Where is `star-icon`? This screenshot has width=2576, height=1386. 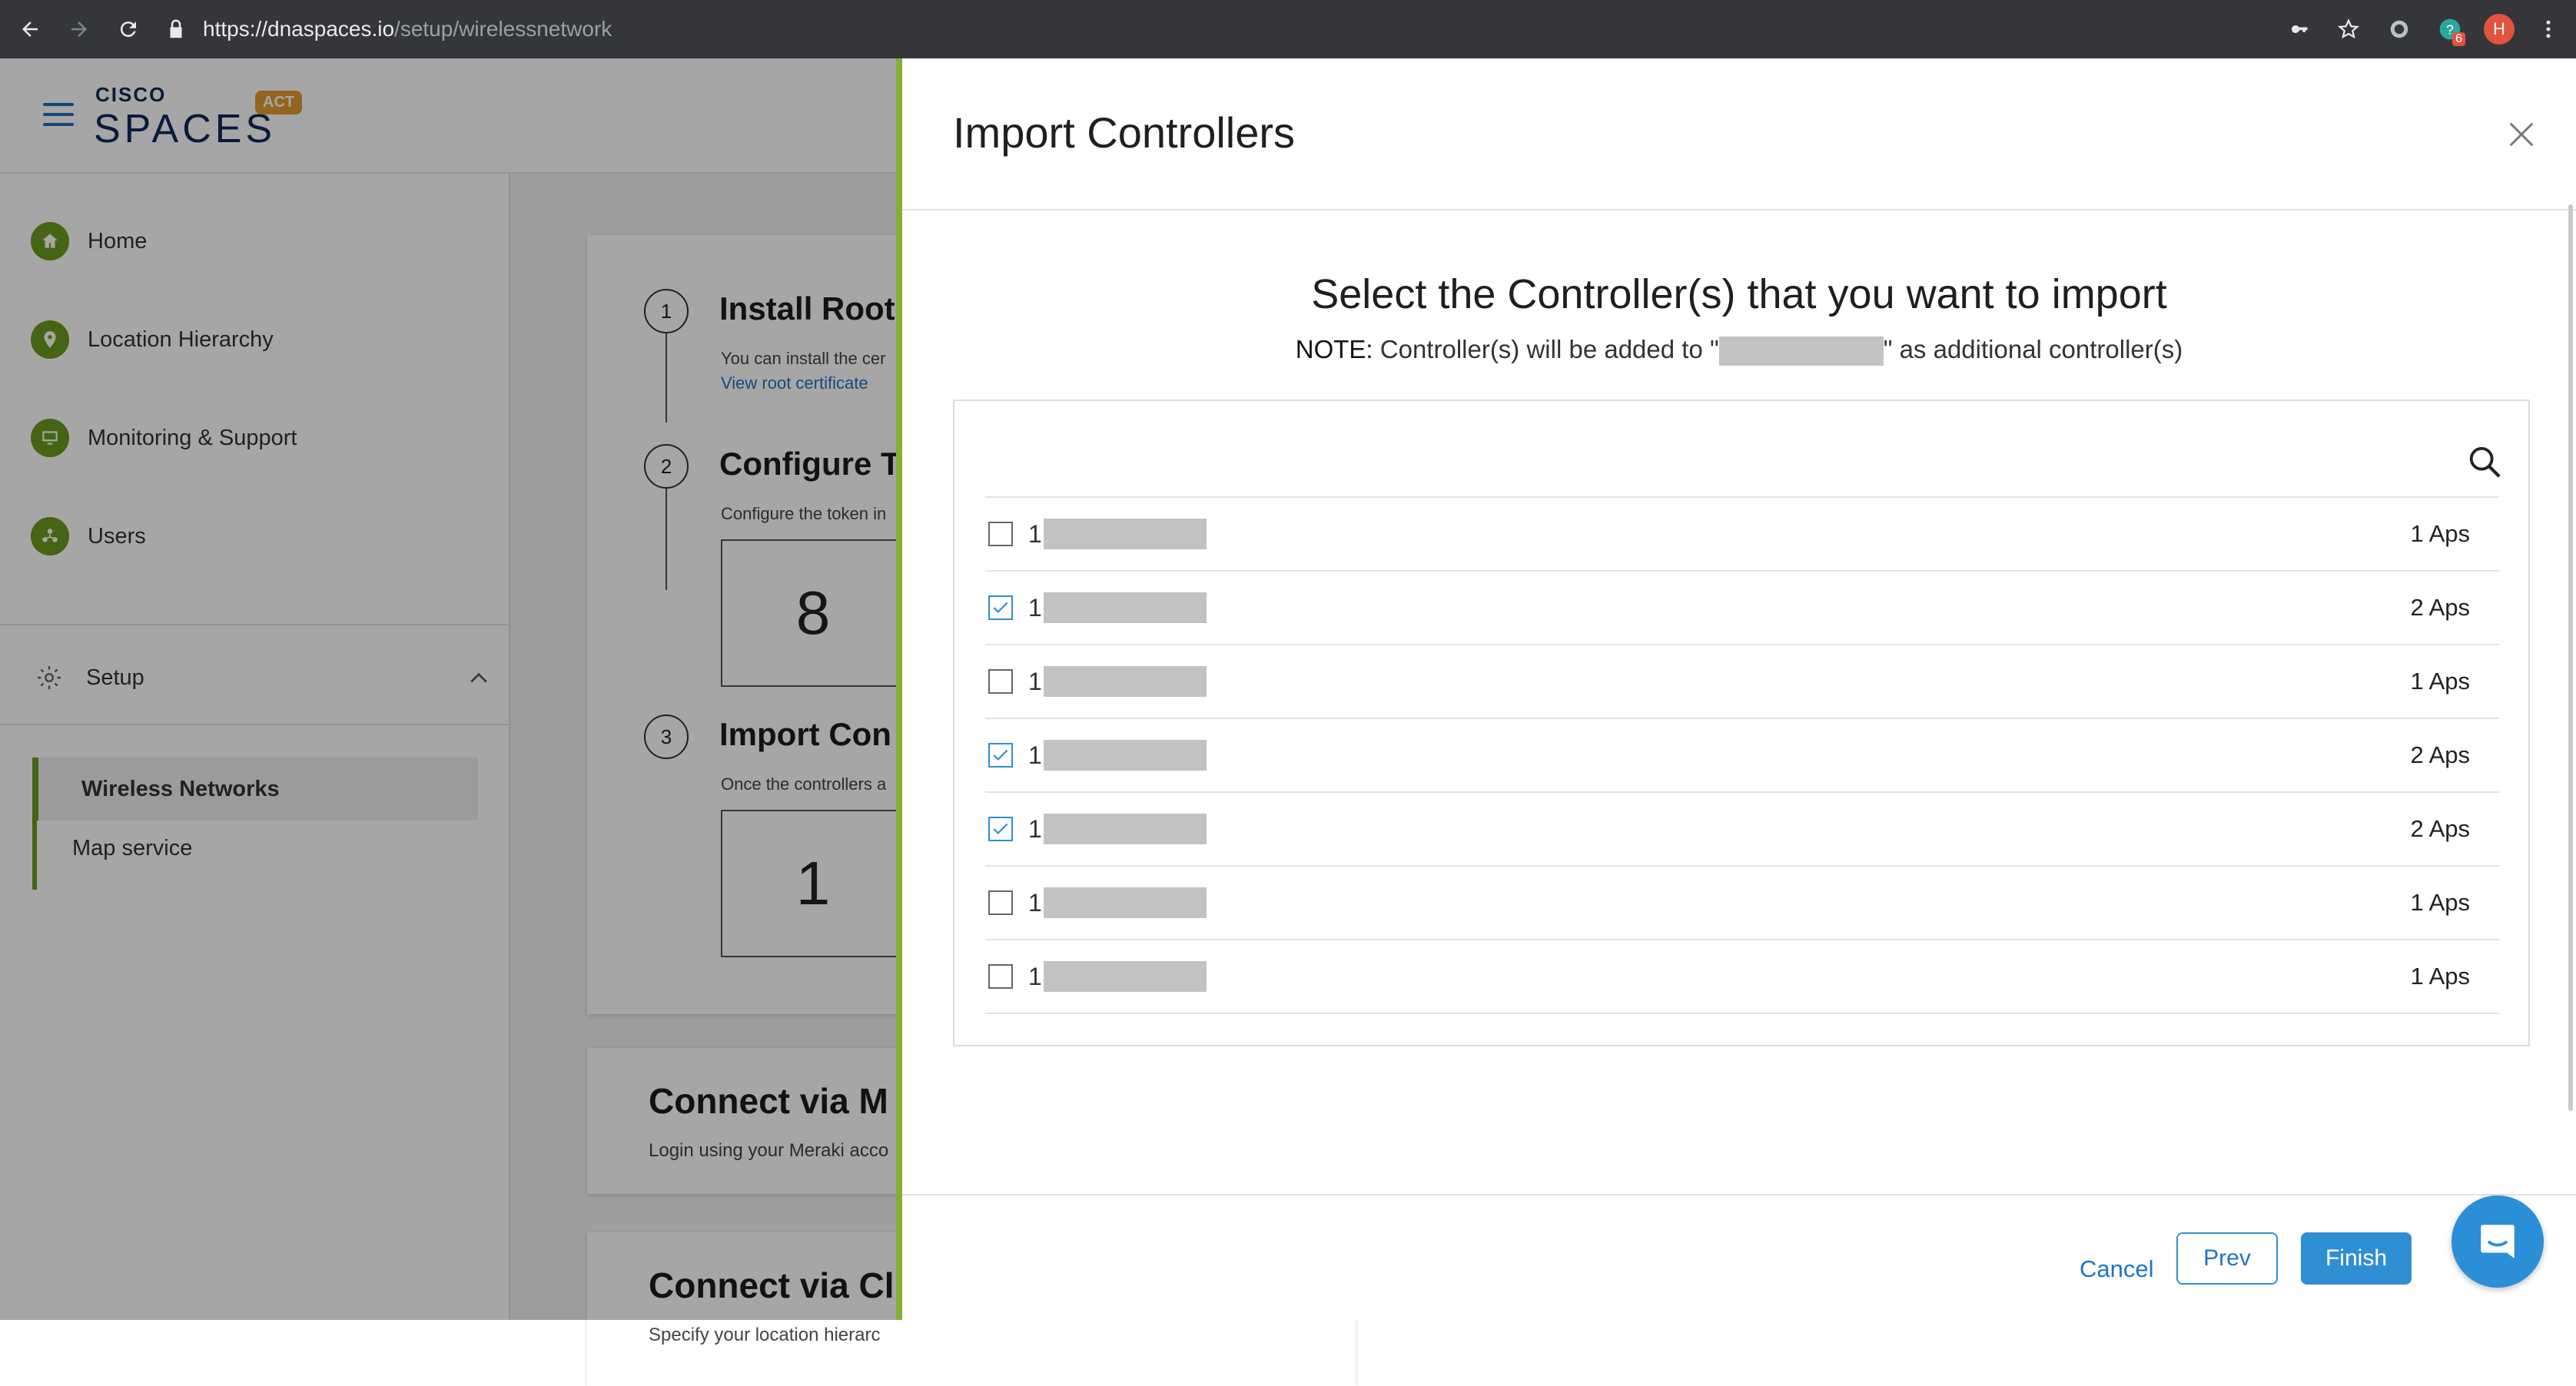
star-icon is located at coordinates (2348, 28).